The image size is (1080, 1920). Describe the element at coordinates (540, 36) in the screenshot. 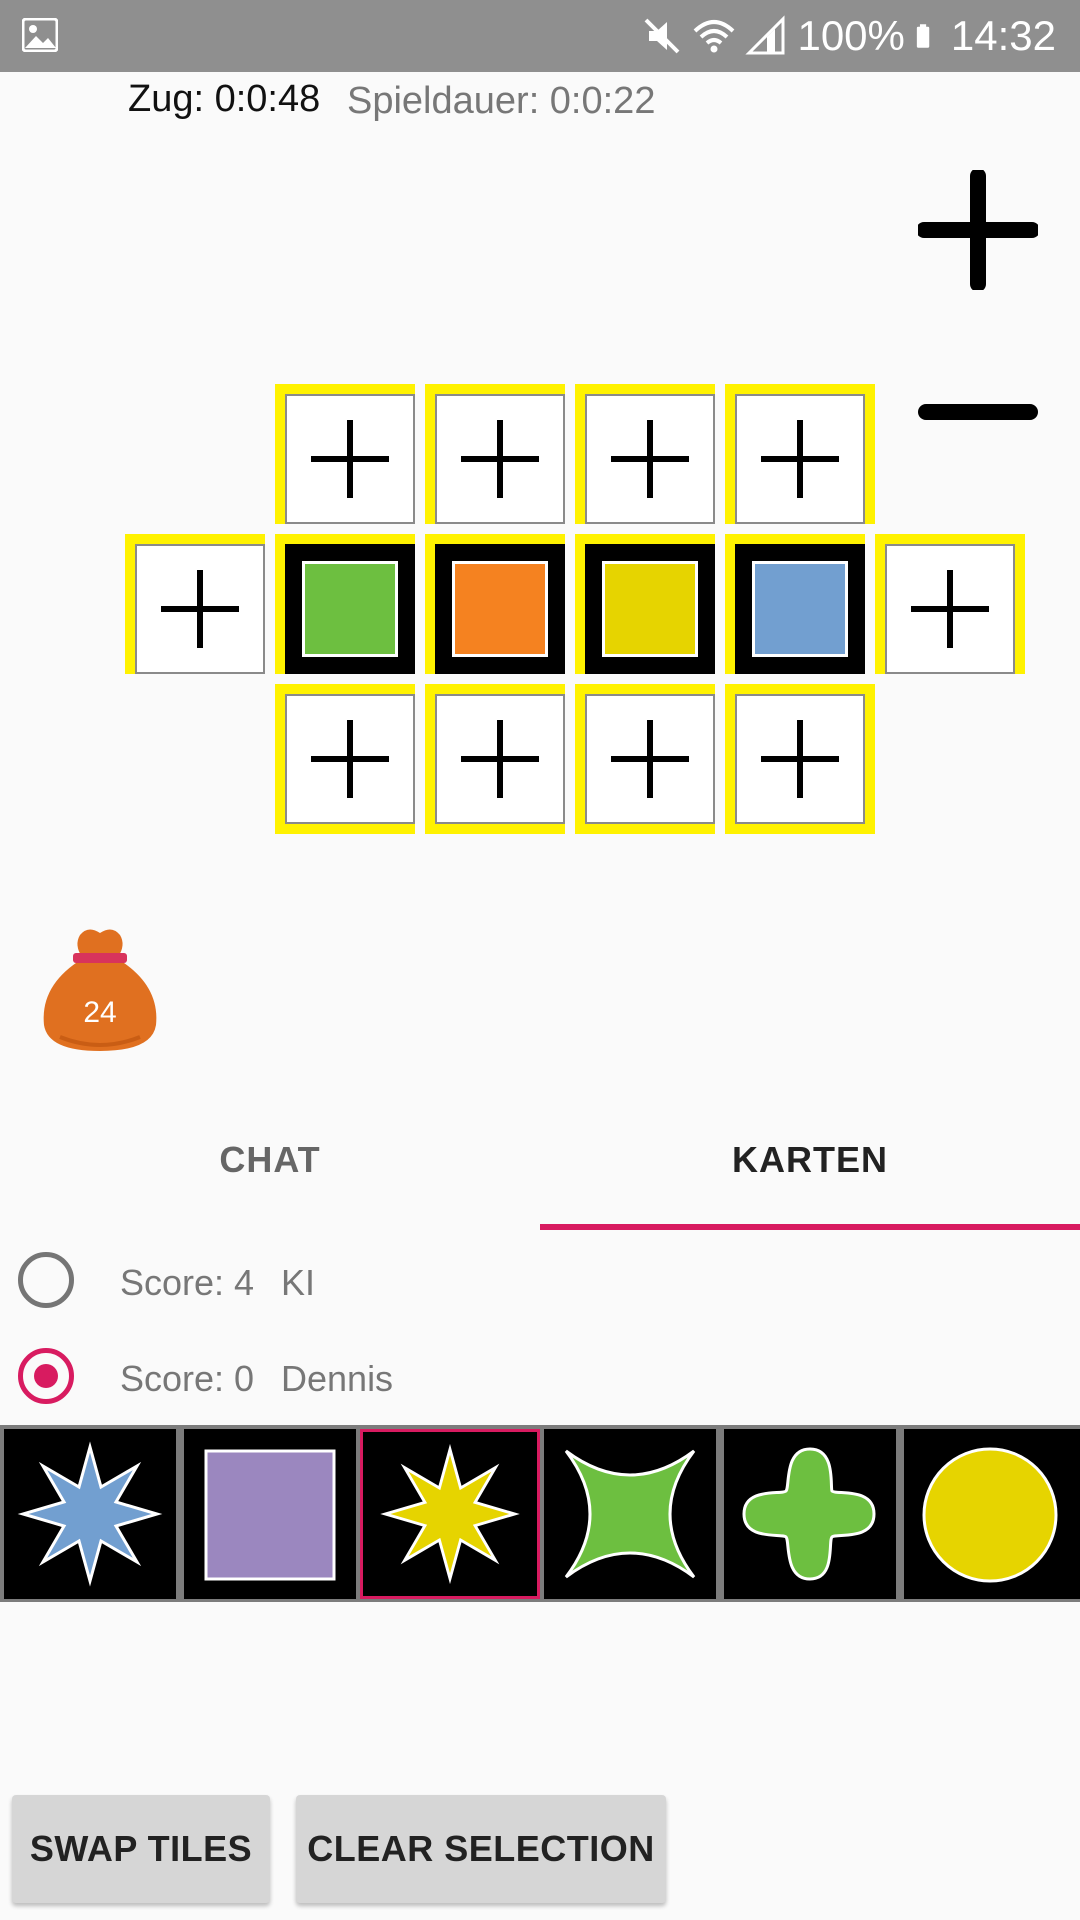

I see `status-bar: 100% 14:32` at that location.